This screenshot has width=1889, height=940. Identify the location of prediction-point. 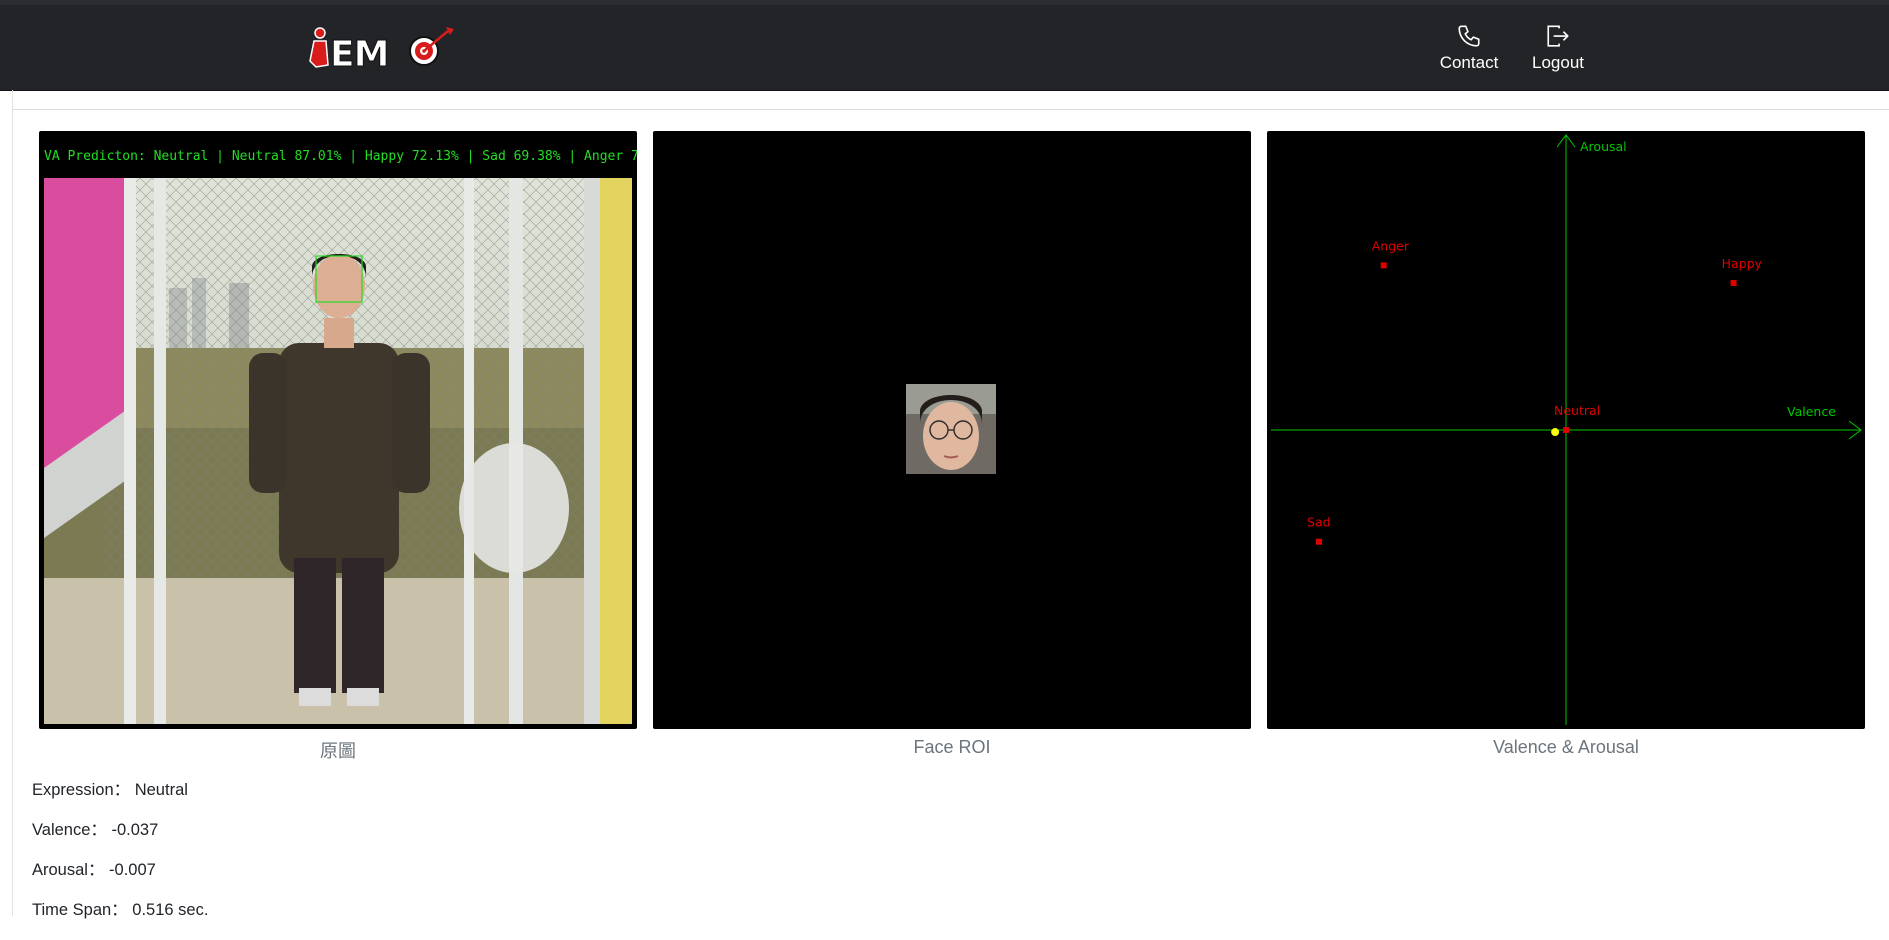
(1555, 432).